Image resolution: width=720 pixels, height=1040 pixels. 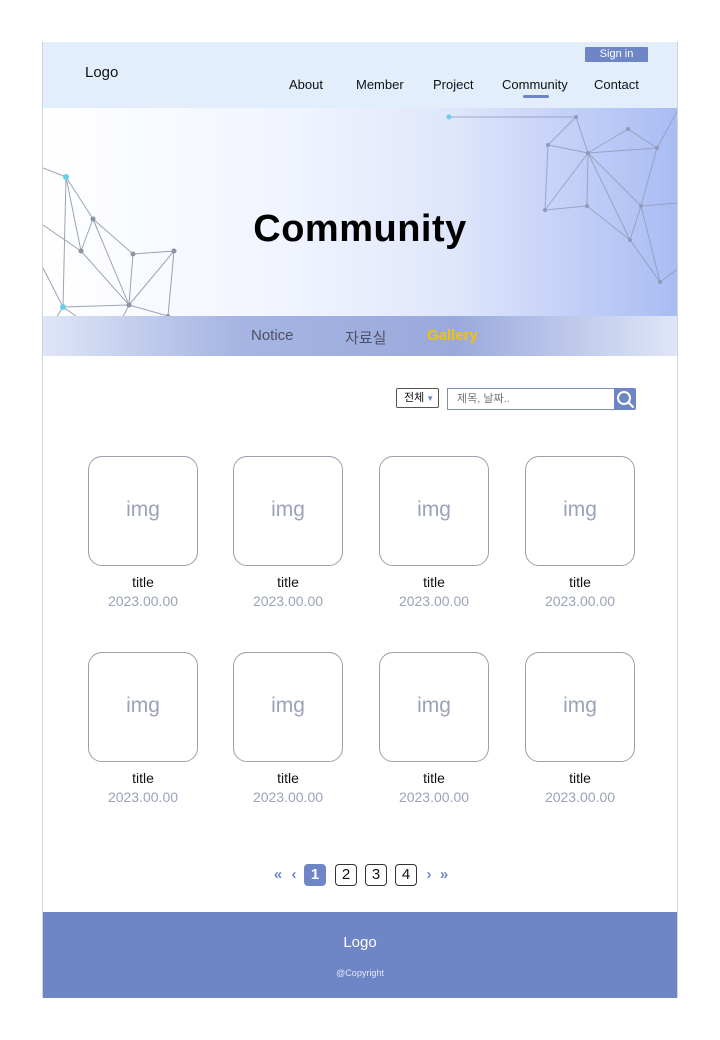 What do you see at coordinates (365, 337) in the screenshot?
I see `tab-data-room: 자료실` at bounding box center [365, 337].